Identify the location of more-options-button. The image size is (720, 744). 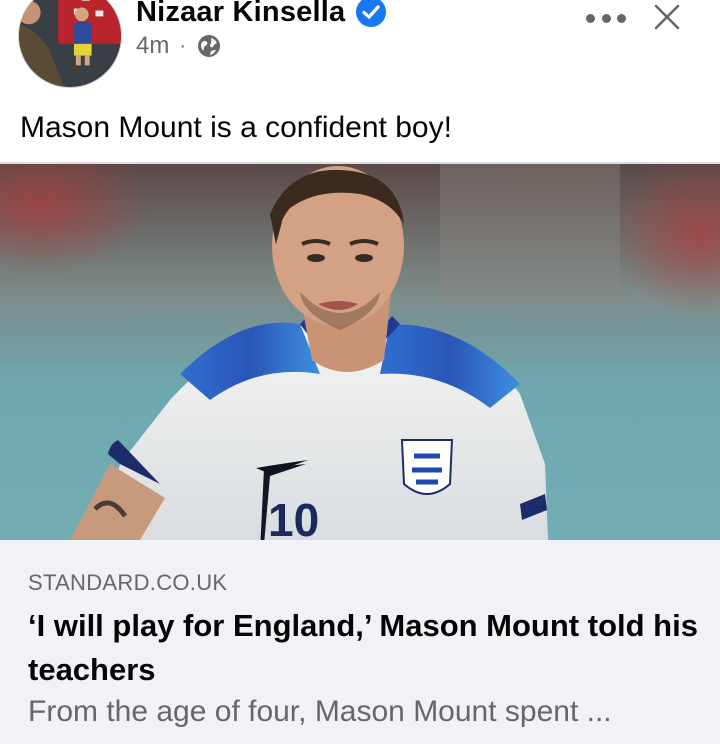
(606, 18).